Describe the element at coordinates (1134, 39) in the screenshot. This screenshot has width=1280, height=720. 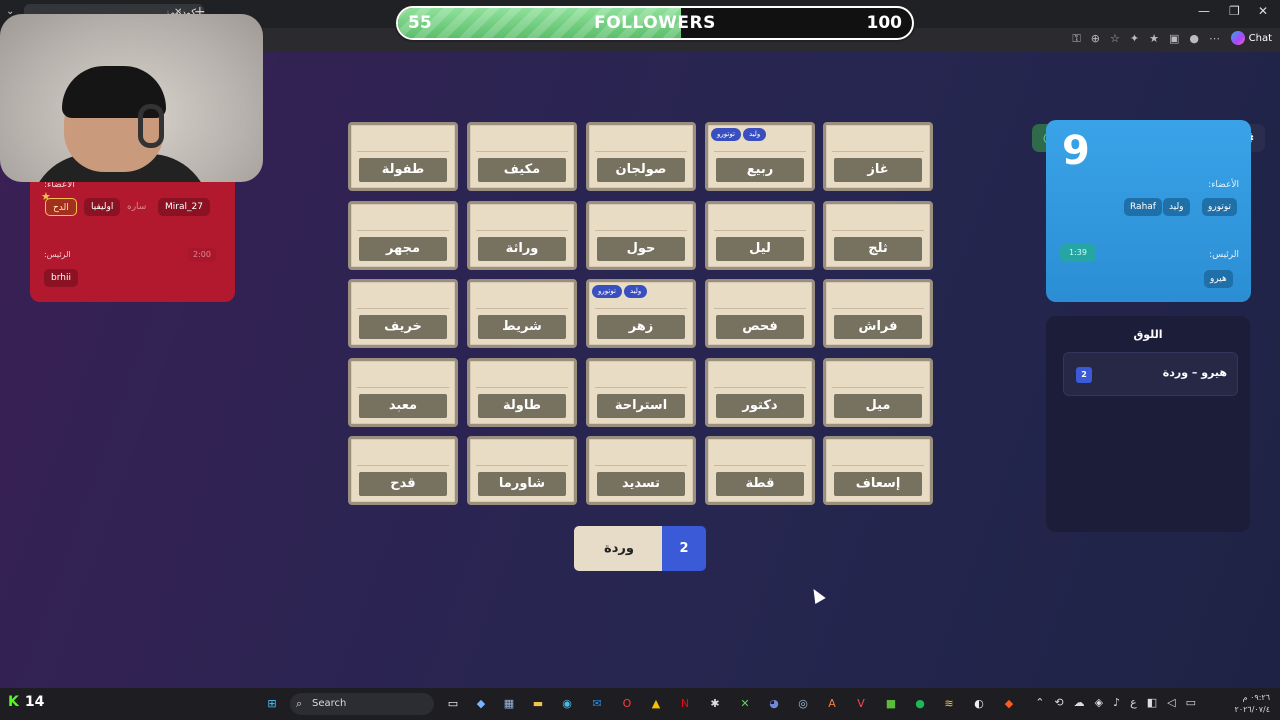
I see `extensions-icon: ✦` at that location.